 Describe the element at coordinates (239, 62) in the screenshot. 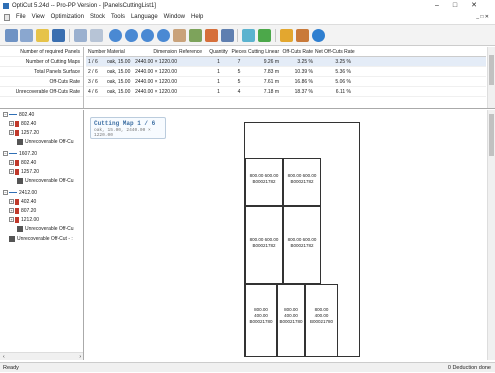

I see `table-cell: 7` at that location.